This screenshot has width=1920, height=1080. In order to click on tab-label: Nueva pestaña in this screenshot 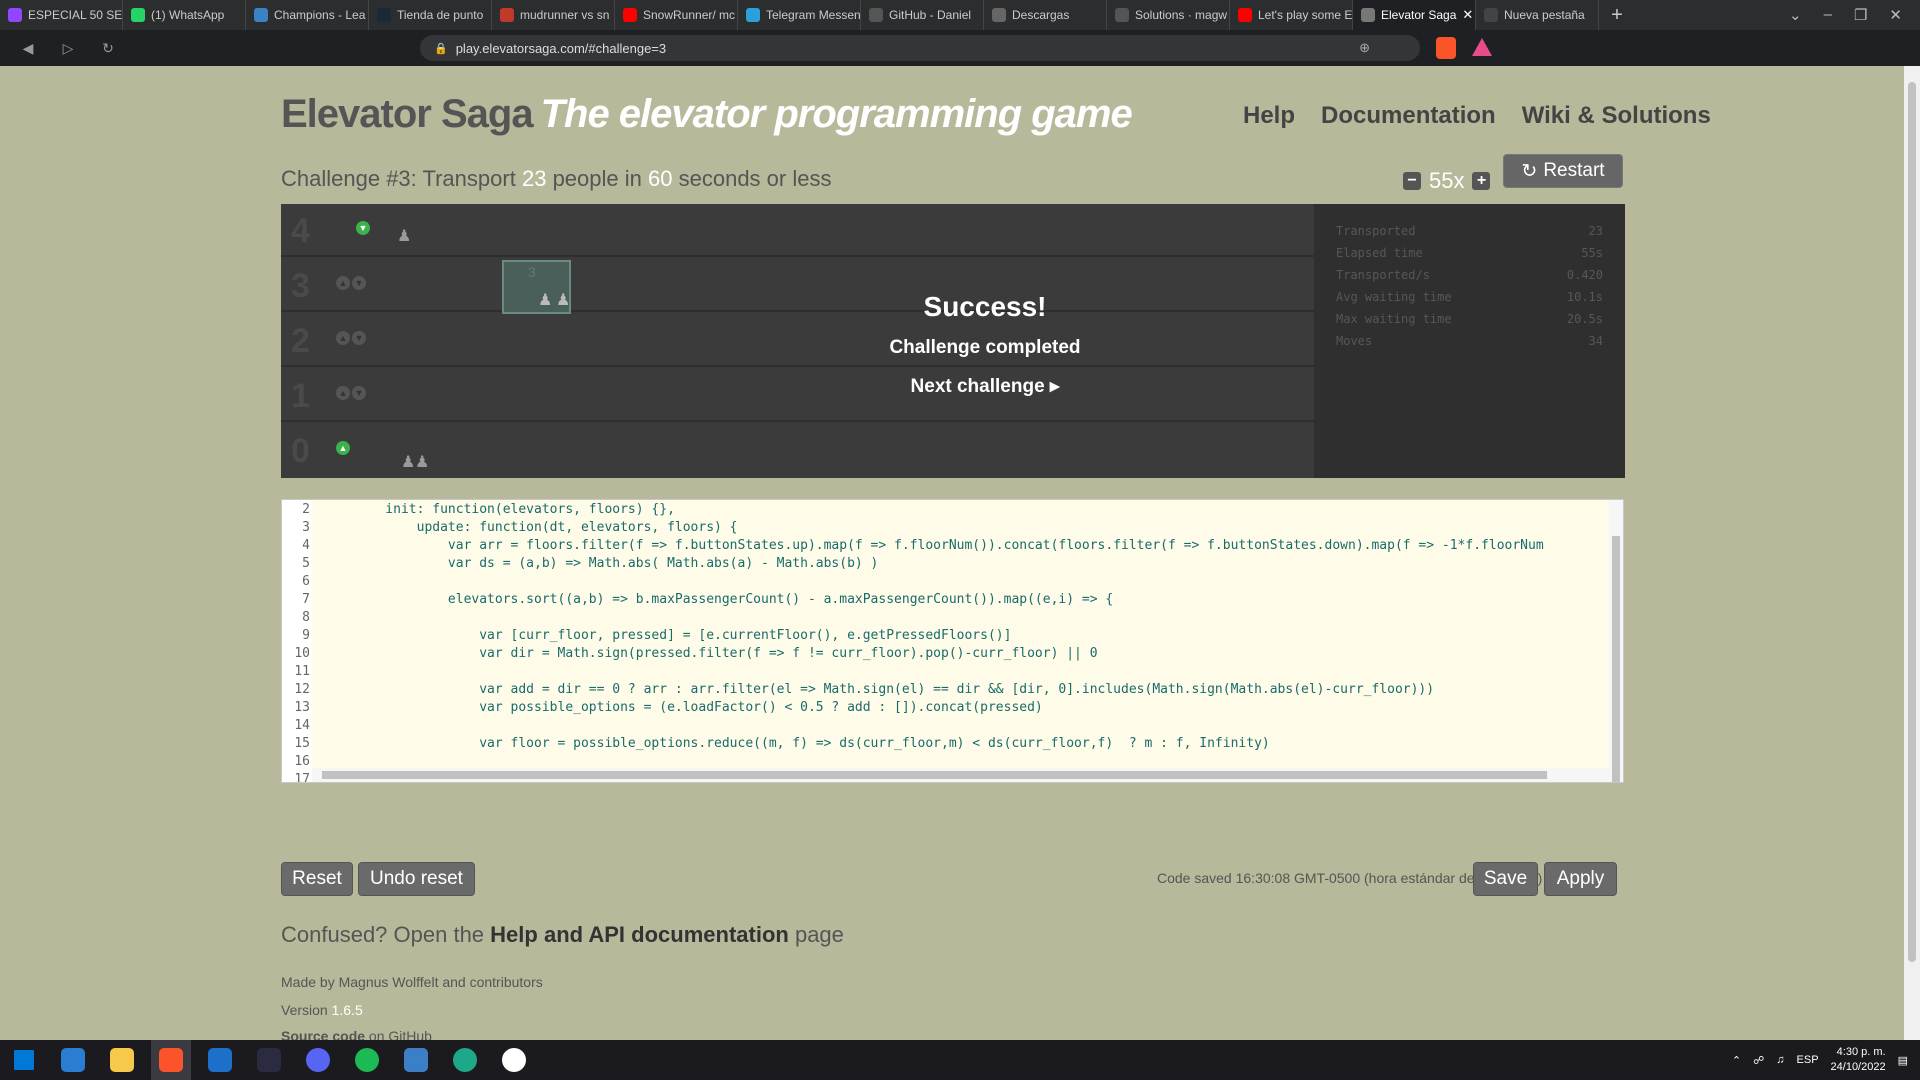, I will do `click(1544, 15)`.